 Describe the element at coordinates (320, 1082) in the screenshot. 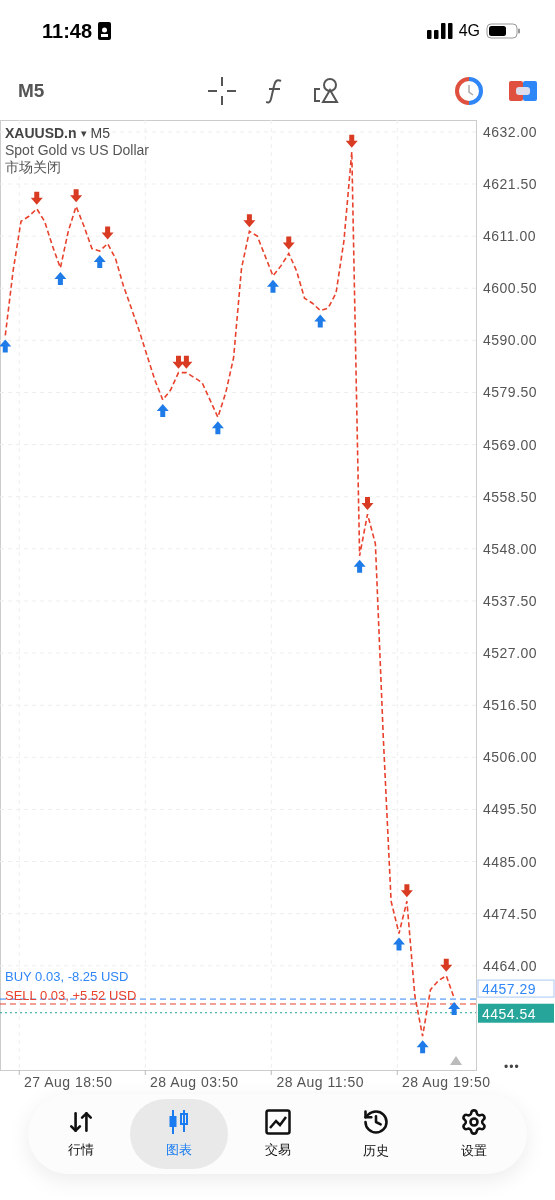

I see `time-axis-label: 28 Aug 11:50` at that location.